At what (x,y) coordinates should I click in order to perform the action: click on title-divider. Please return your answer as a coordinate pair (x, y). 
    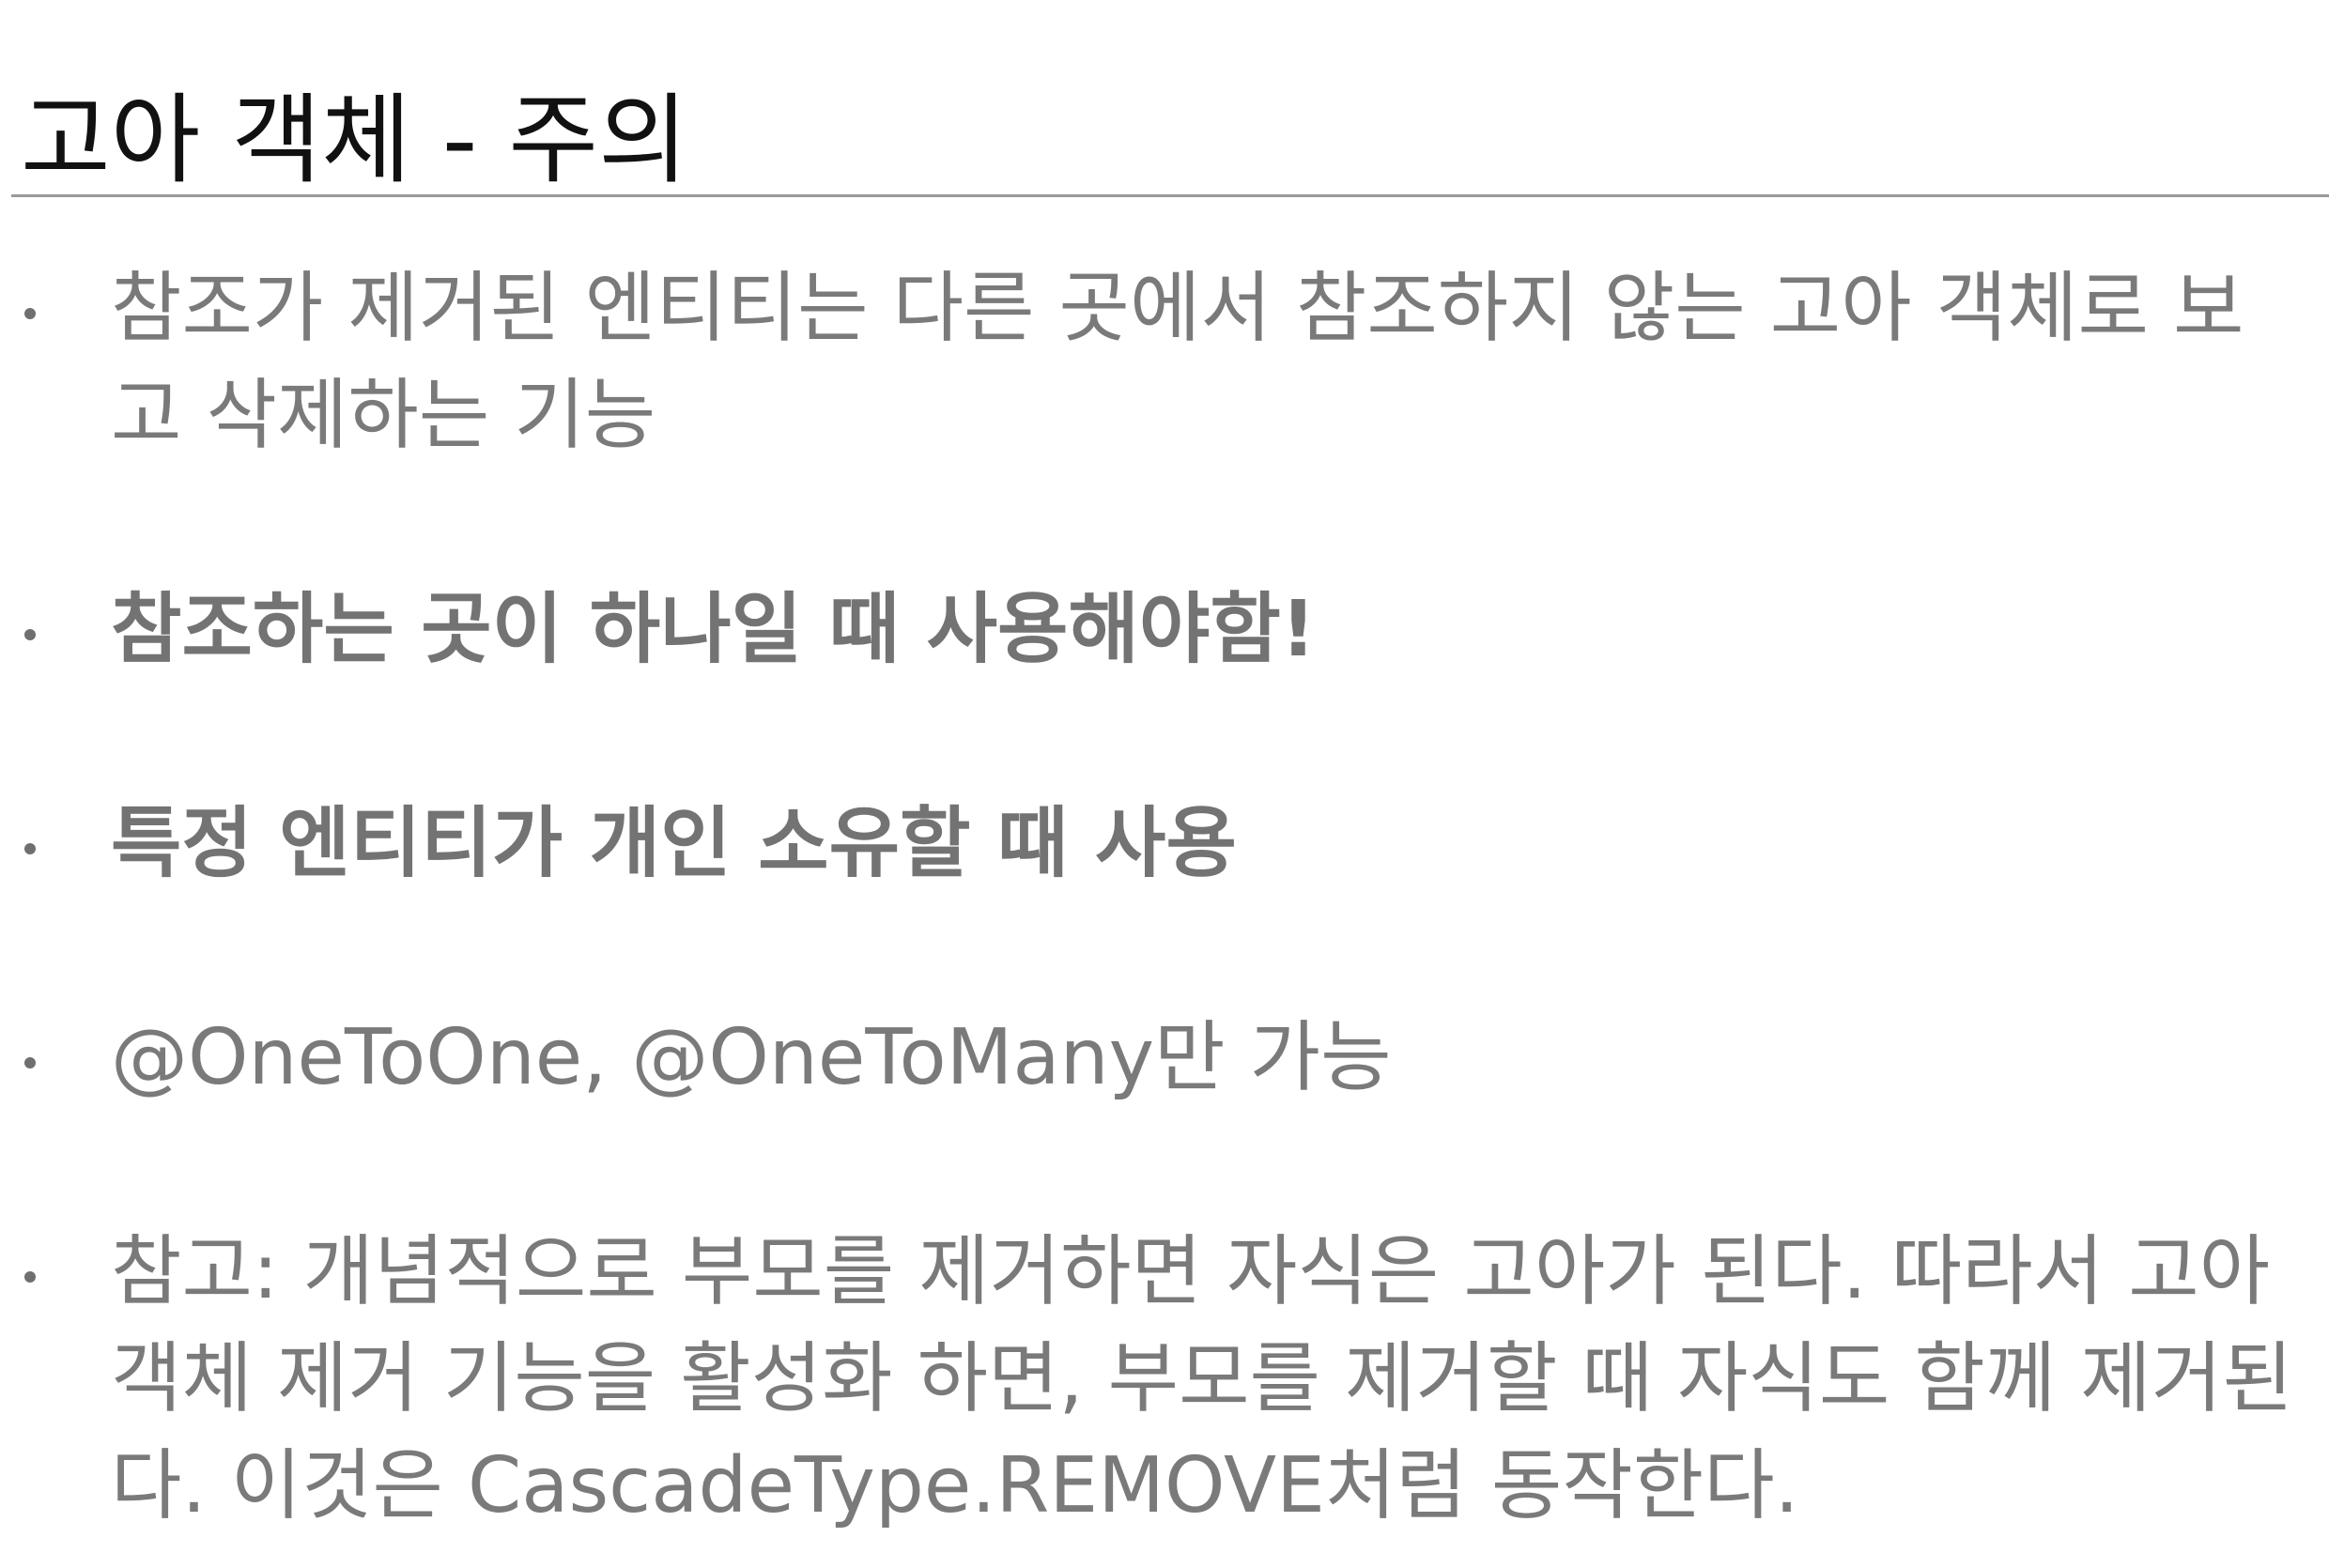
    Looking at the image, I should click on (1170, 196).